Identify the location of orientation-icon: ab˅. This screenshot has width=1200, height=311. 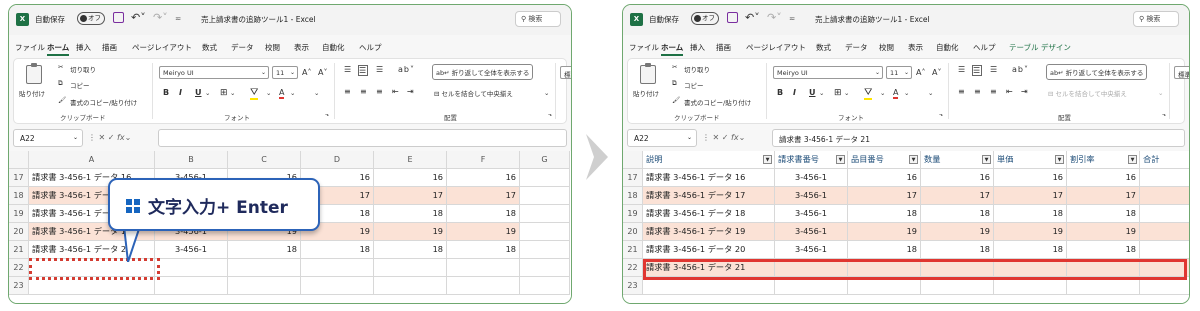
(1020, 69).